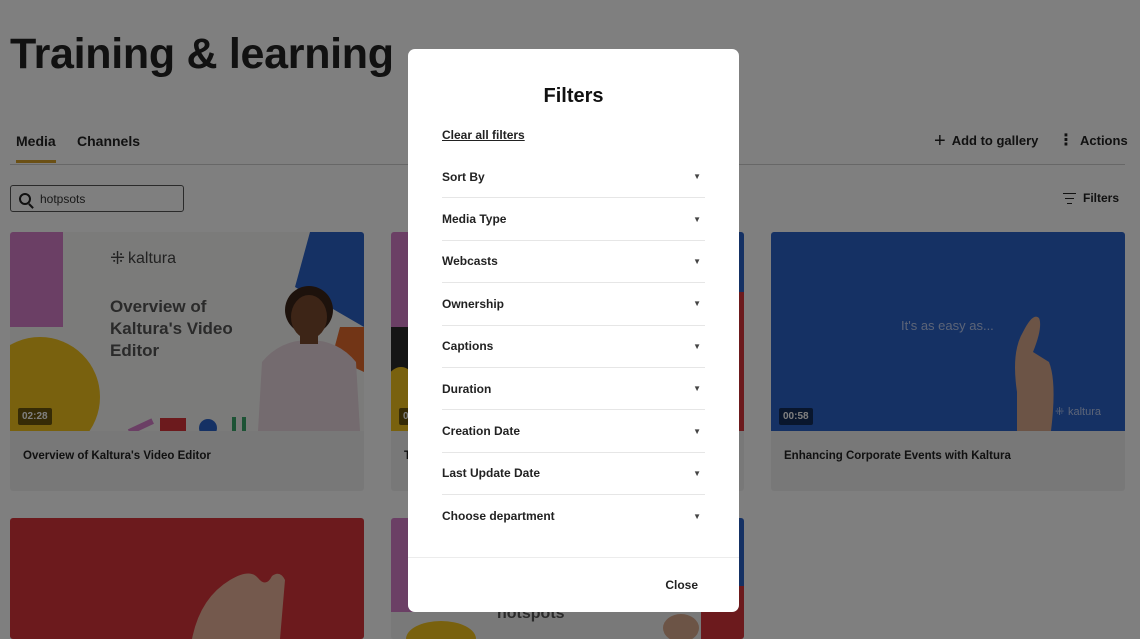 Image resolution: width=1140 pixels, height=639 pixels. Describe the element at coordinates (681, 585) in the screenshot. I see `close-button: Close` at that location.